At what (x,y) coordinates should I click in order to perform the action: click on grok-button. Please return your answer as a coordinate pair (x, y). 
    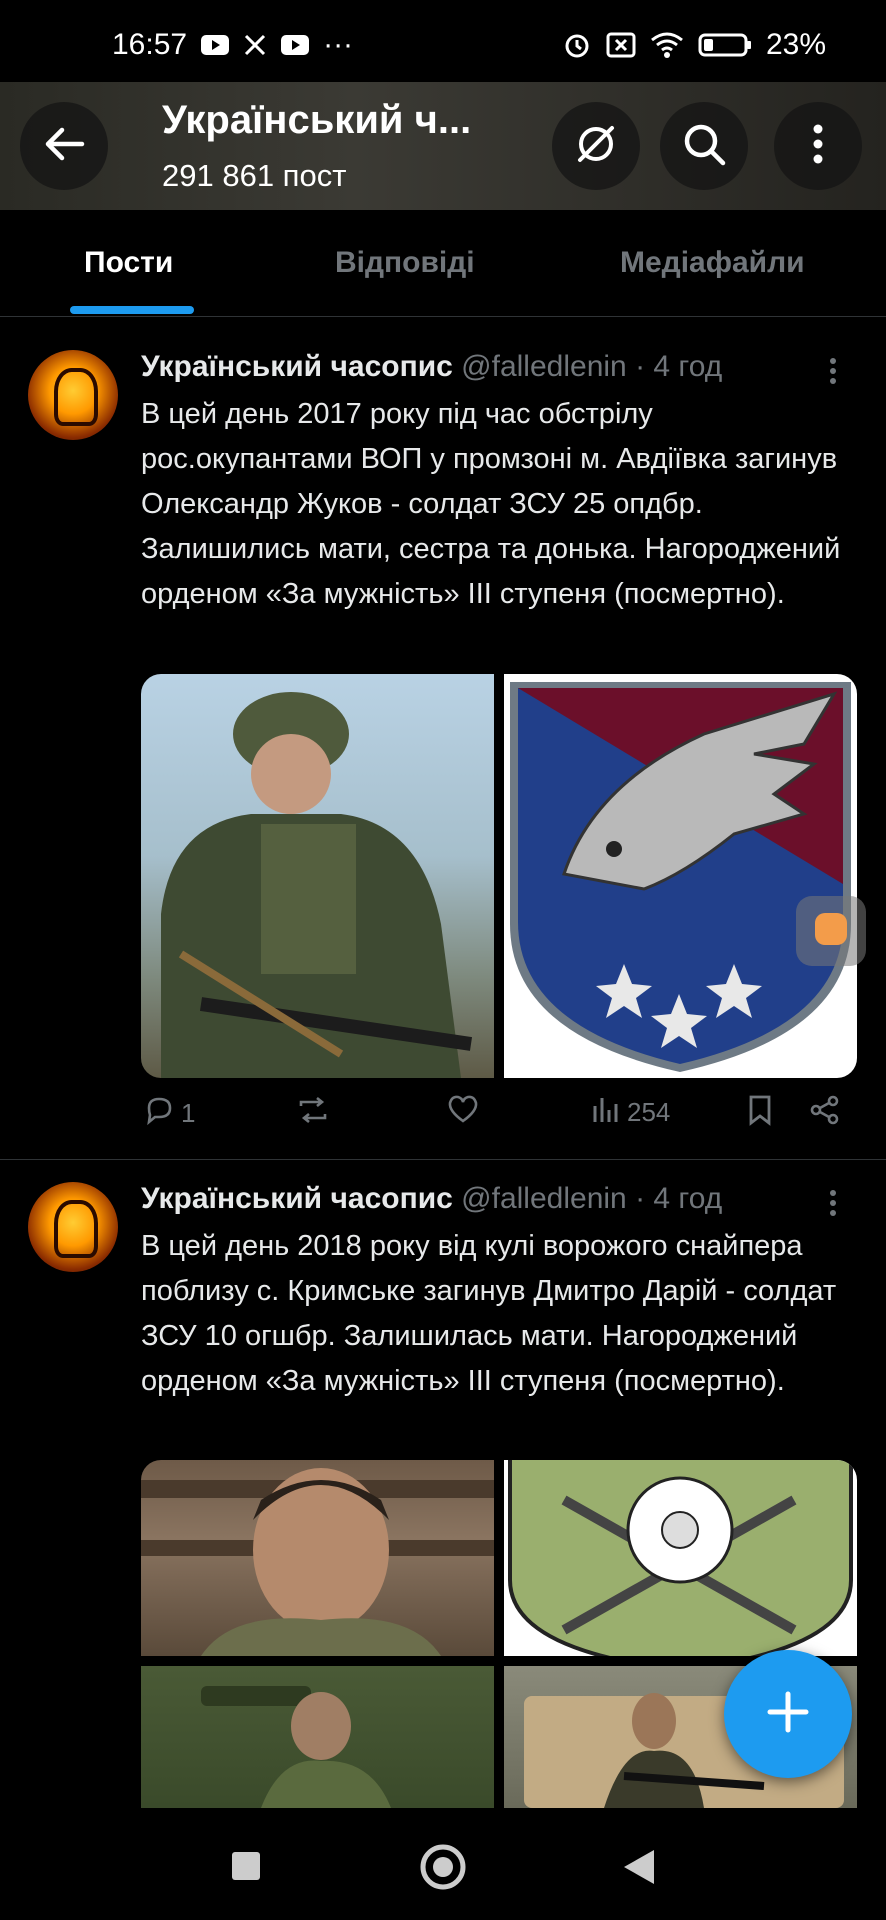
    Looking at the image, I should click on (596, 146).